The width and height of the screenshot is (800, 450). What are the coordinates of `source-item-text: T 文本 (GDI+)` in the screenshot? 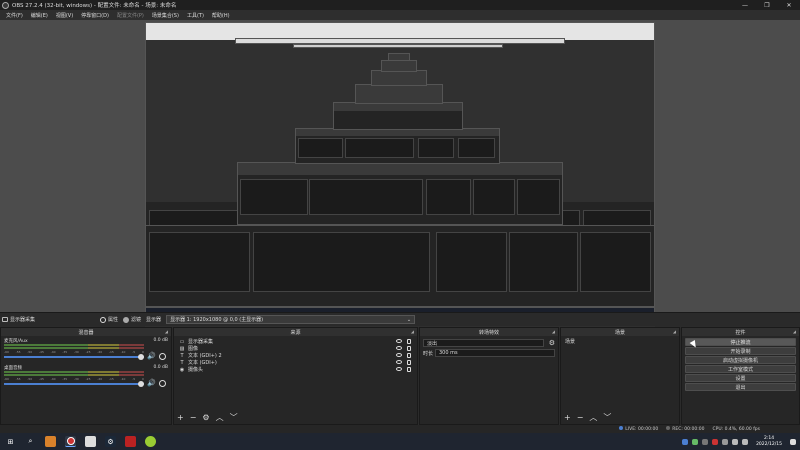 It's located at (295, 362).